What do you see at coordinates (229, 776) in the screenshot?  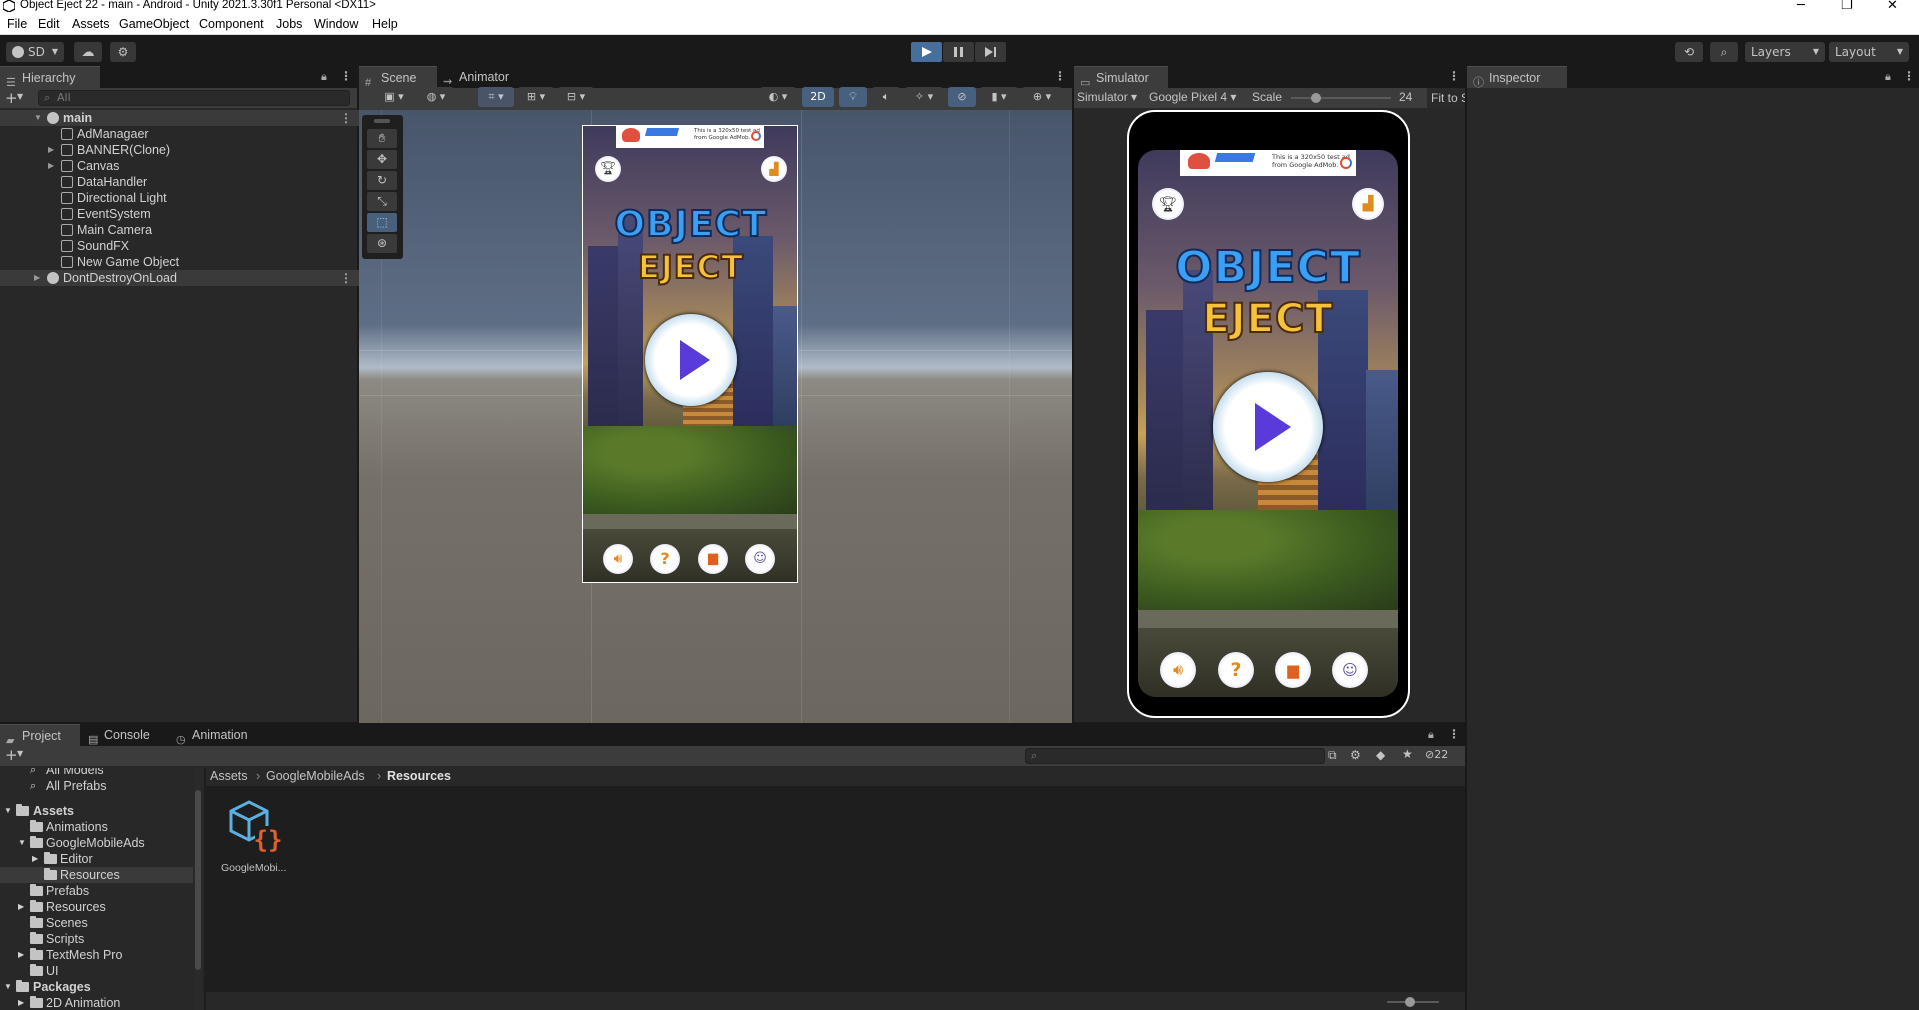 I see `breadcrumb-item: Assets` at bounding box center [229, 776].